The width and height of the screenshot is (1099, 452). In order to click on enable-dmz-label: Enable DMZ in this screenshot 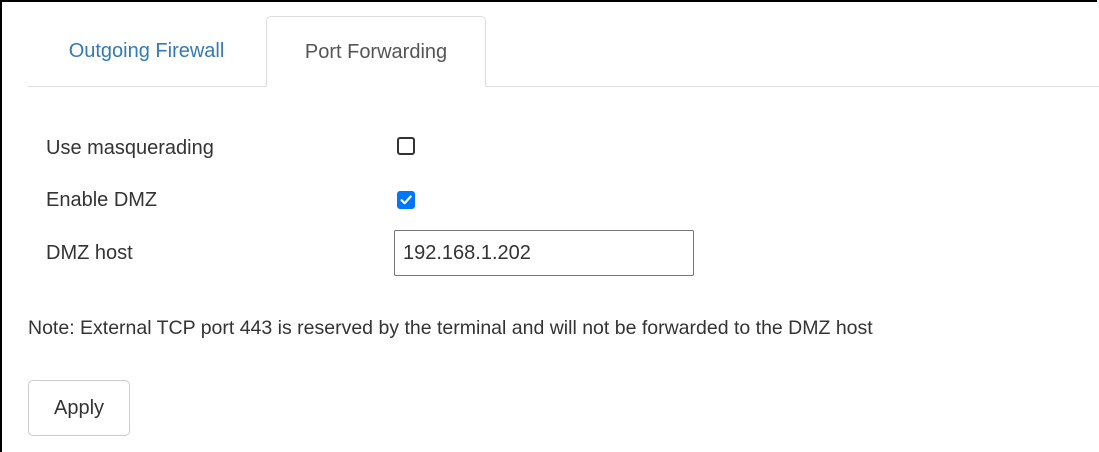, I will do `click(102, 200)`.